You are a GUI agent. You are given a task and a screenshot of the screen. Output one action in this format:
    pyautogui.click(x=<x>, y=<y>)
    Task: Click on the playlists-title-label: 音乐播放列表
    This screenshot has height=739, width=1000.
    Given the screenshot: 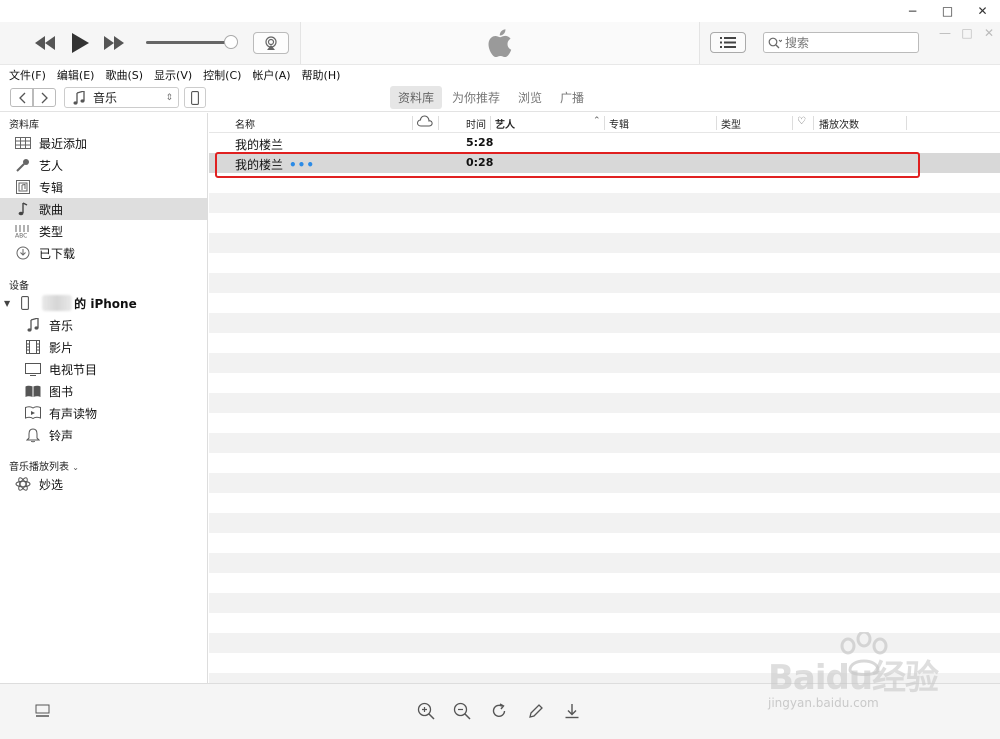 What is the action you would take?
    pyautogui.click(x=39, y=467)
    